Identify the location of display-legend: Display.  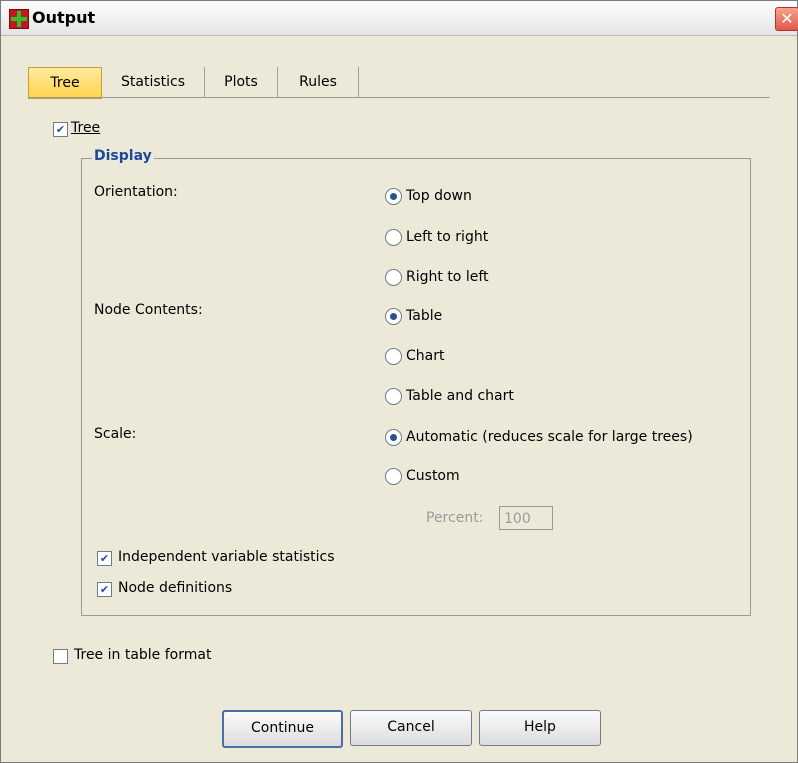
(123, 156).